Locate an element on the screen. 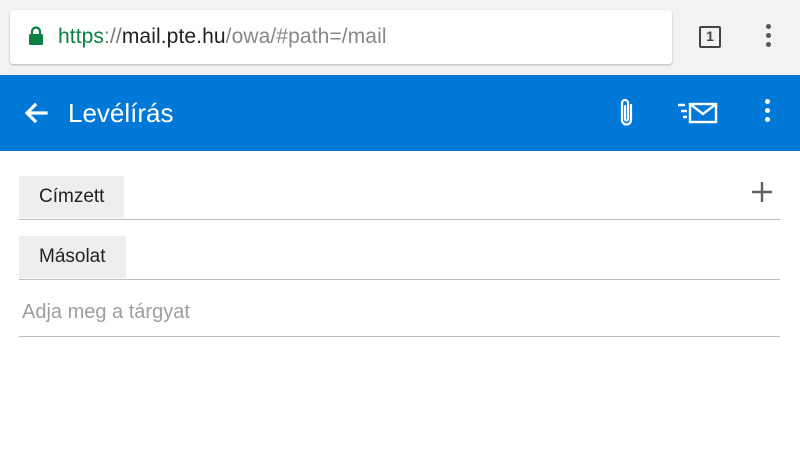 The height and width of the screenshot is (454, 800). tab-switcher-button: 1 is located at coordinates (710, 37).